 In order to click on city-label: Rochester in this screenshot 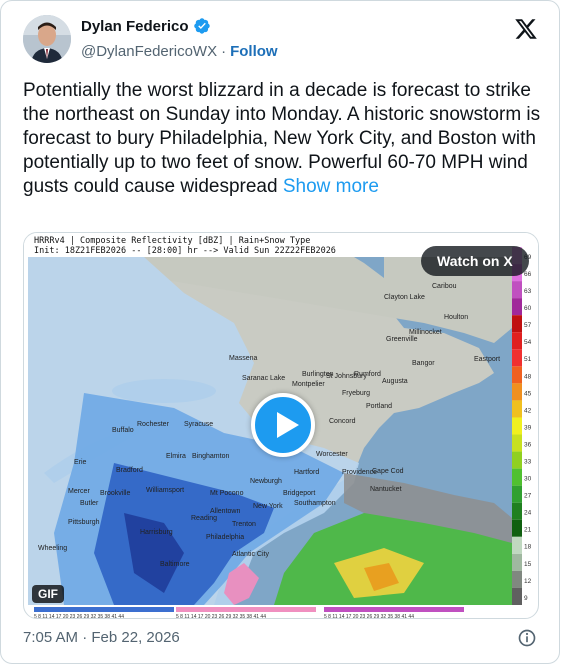, I will do `click(153, 424)`.